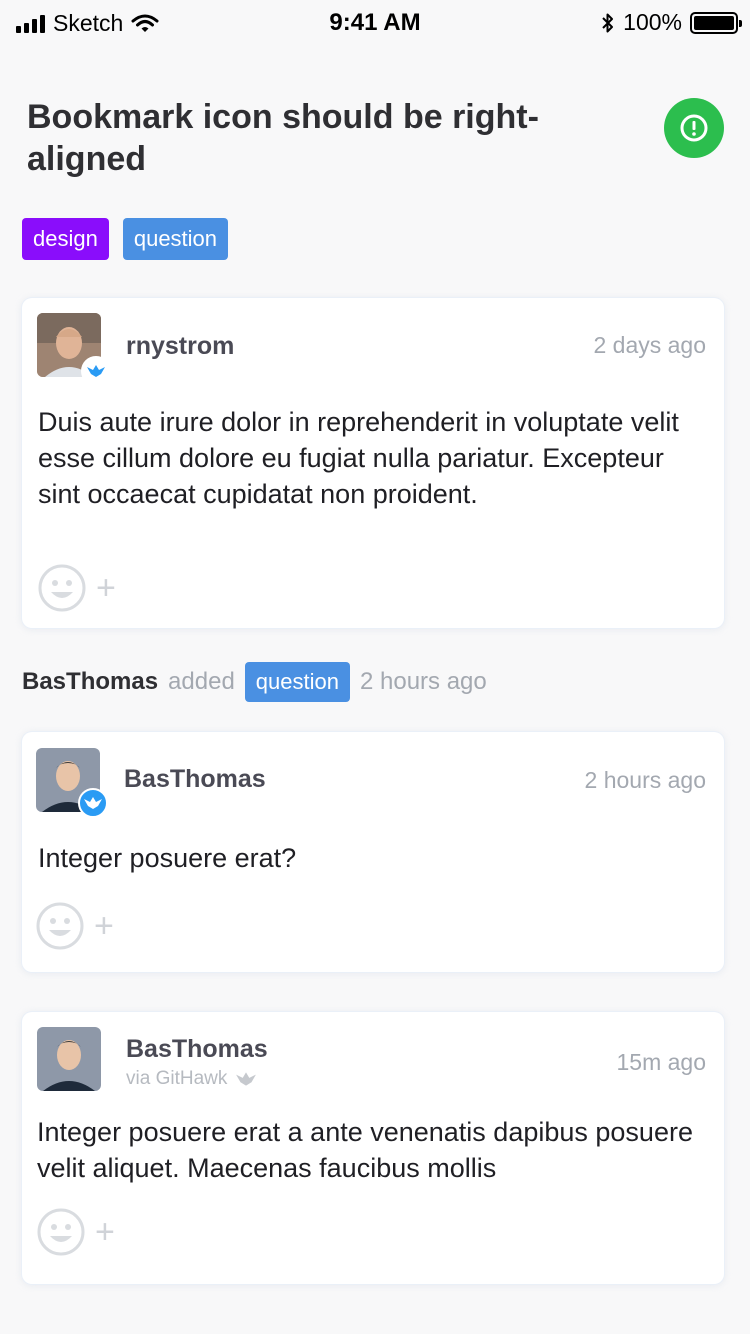  I want to click on battery-percent: 100%, so click(652, 22).